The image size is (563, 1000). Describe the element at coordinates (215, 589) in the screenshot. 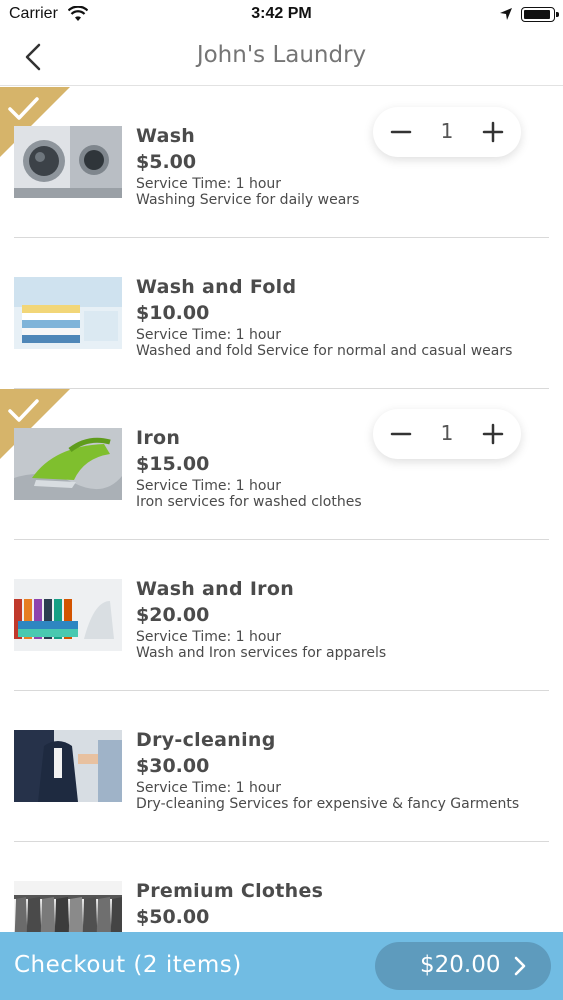

I see `service-name: Wash and Iron` at that location.